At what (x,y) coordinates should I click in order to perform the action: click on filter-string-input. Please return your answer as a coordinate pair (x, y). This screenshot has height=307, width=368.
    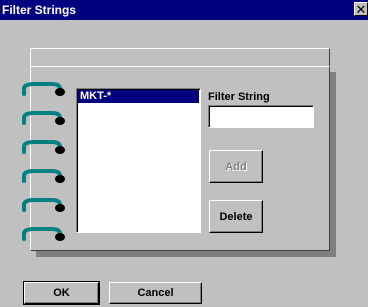
    Looking at the image, I should click on (261, 116).